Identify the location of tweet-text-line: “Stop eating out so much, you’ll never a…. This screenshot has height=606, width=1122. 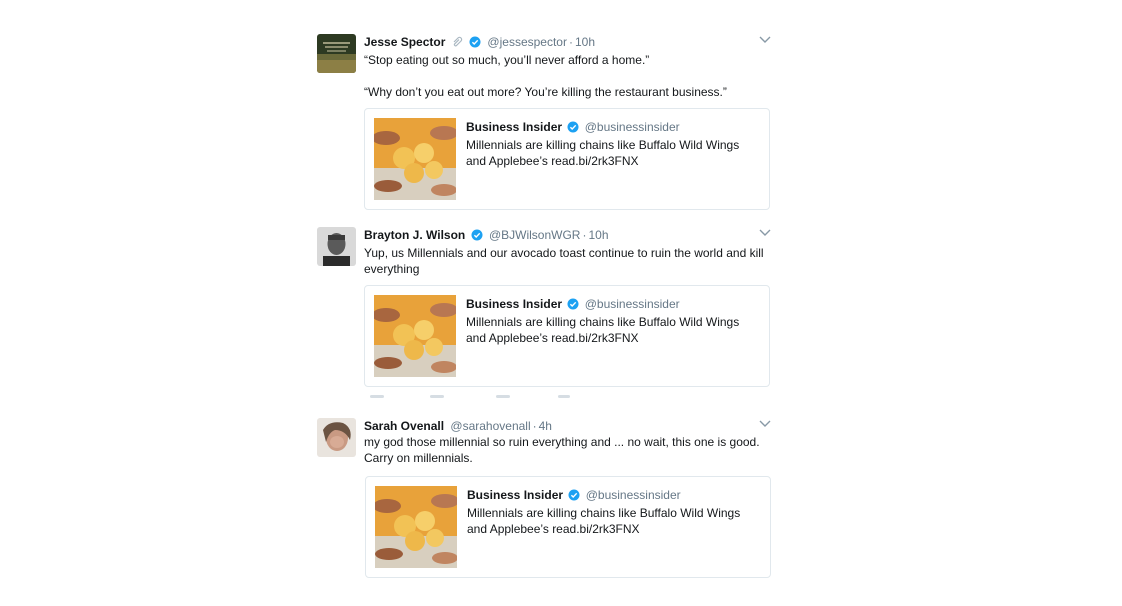
(507, 60).